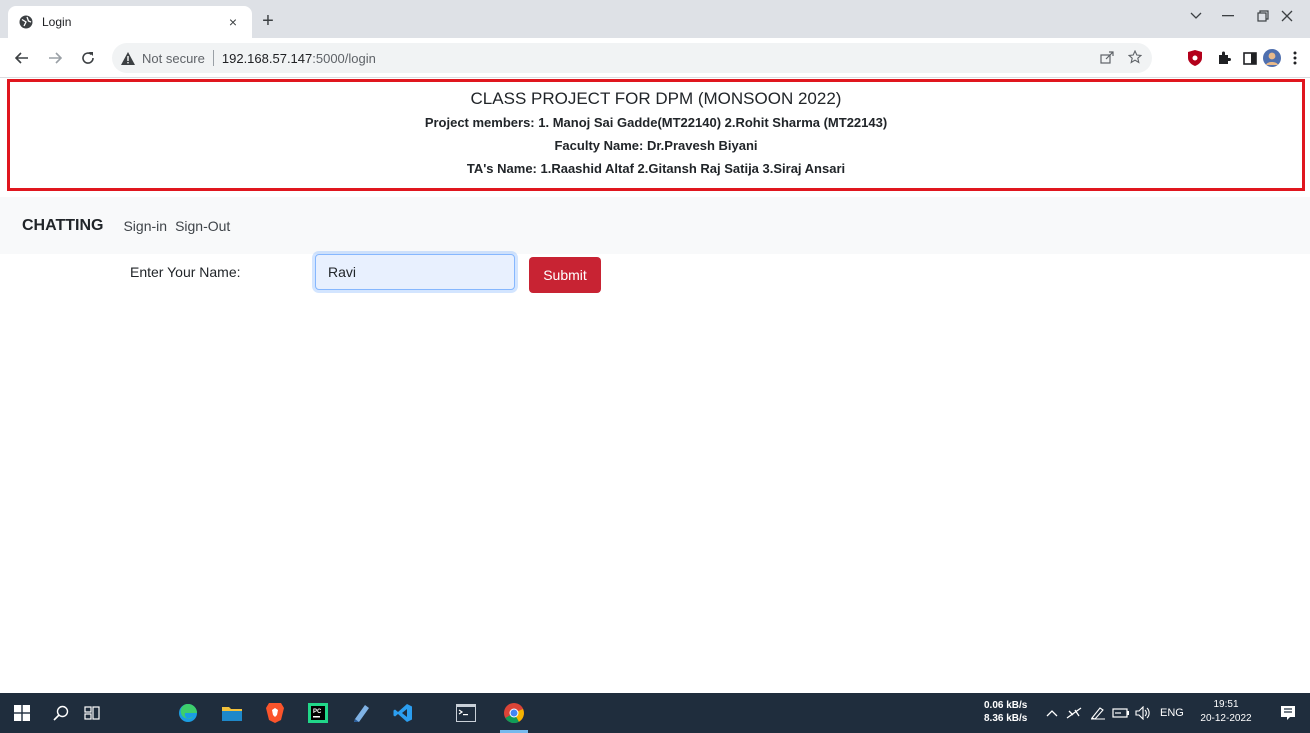 Image resolution: width=1310 pixels, height=733 pixels. I want to click on net-upload-speed: 0.06 kB/s, so click(1006, 705).